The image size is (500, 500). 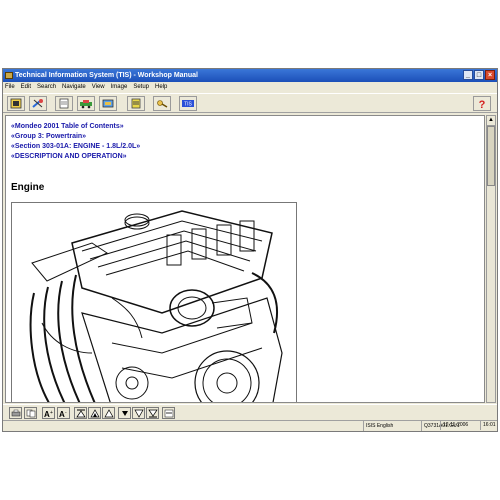 What do you see at coordinates (119, 87) in the screenshot?
I see `menu-image: Image` at bounding box center [119, 87].